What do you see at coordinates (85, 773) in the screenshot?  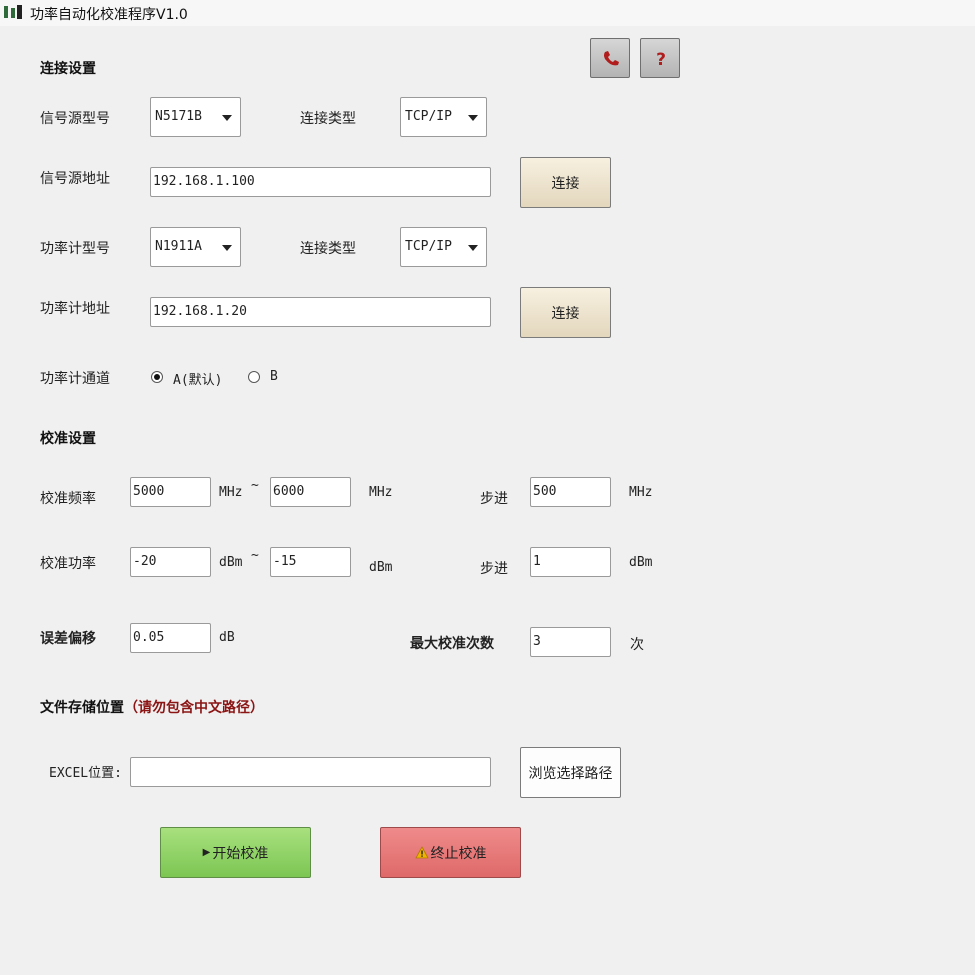 I see `excel-location-label: EXCEL位置:` at bounding box center [85, 773].